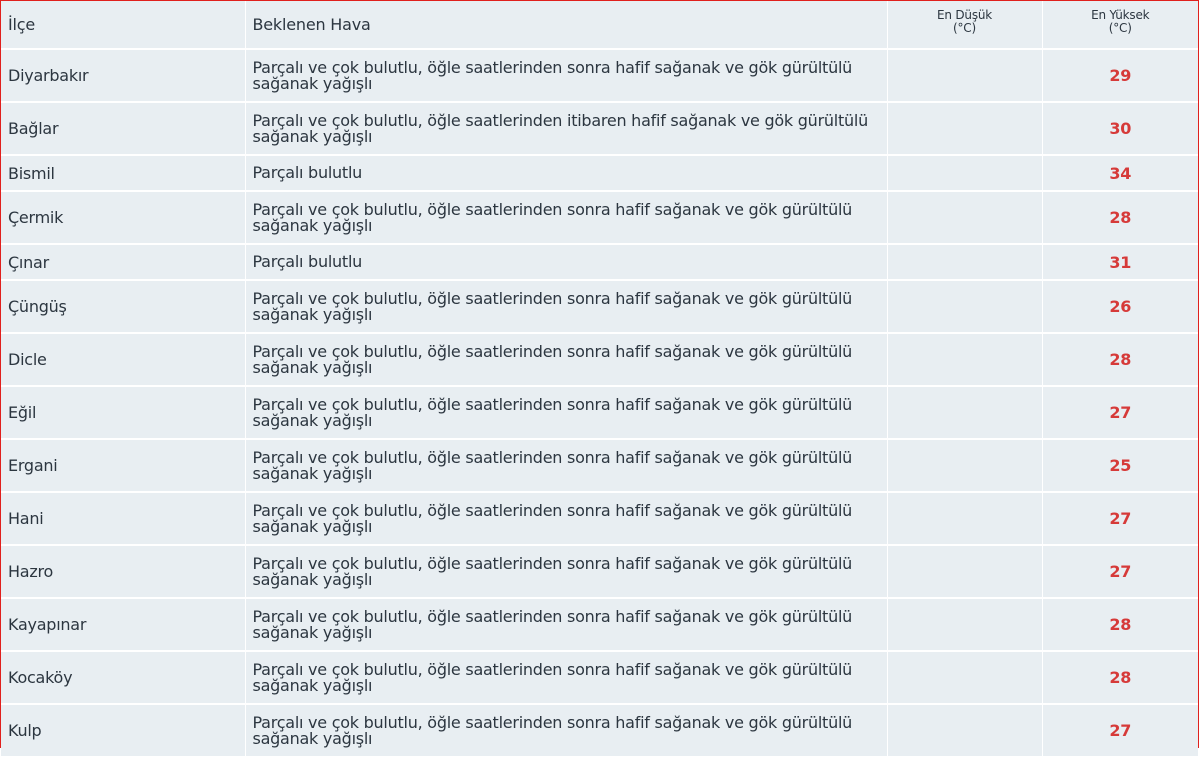 The height and width of the screenshot is (758, 1199). I want to click on district-cell: Çermik, so click(123, 218).